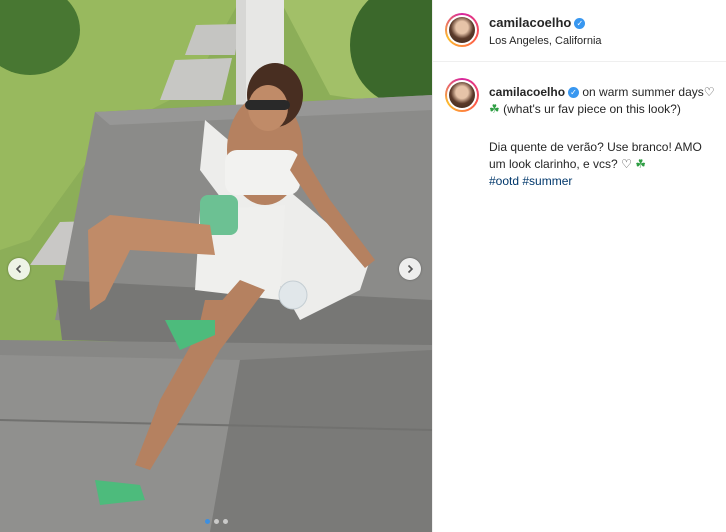 This screenshot has width=726, height=532. I want to click on chevron-left-icon, so click(18, 269).